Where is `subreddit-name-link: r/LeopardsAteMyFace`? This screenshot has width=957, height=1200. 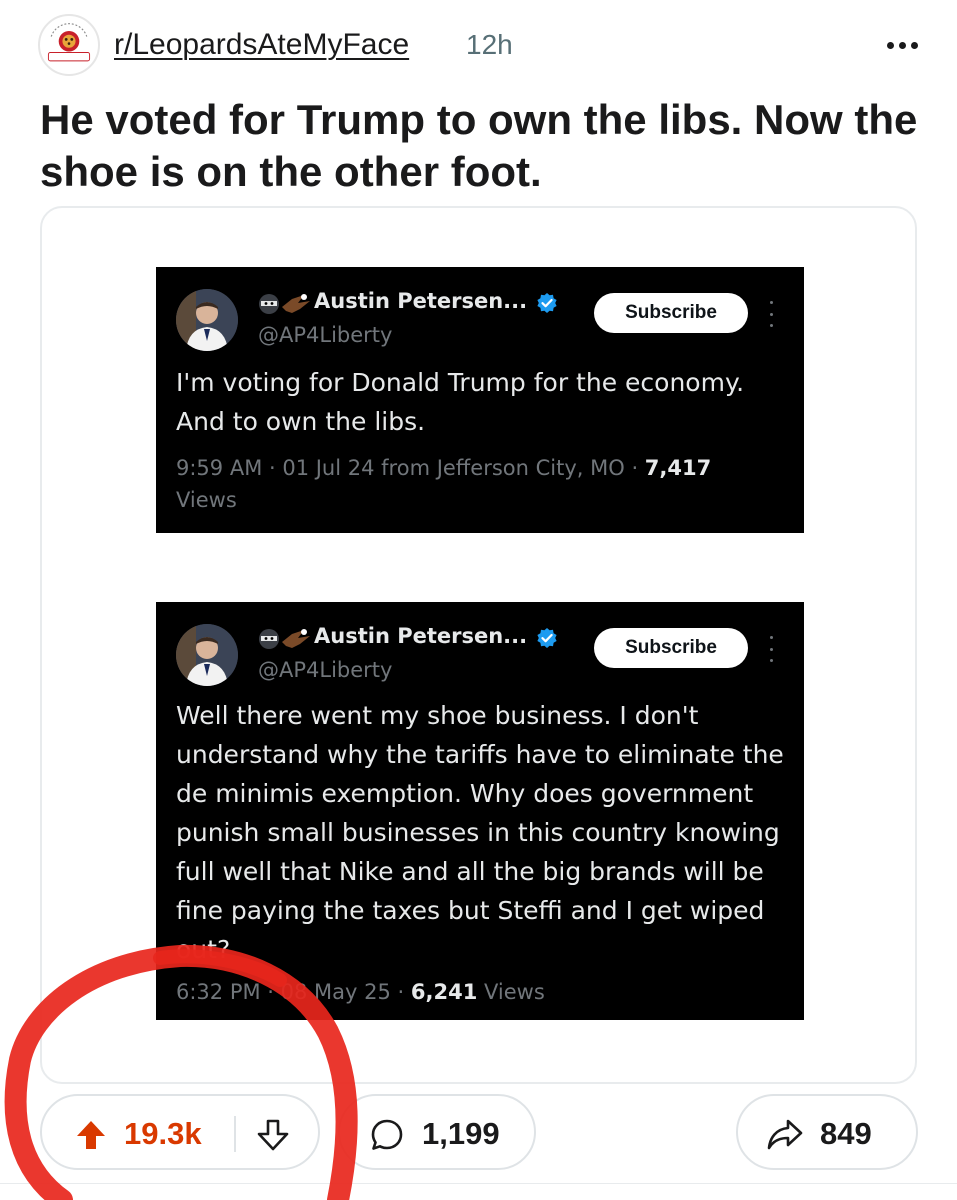 subreddit-name-link: r/LeopardsAteMyFace is located at coordinates (261, 45).